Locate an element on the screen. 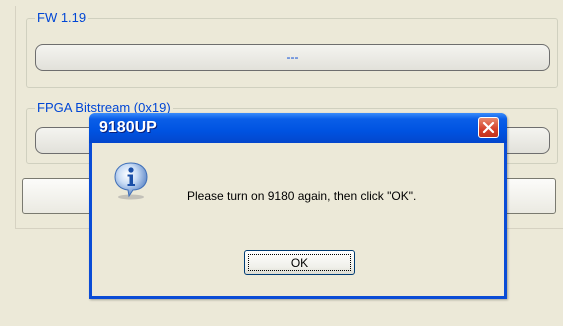 The image size is (563, 326). close-button is located at coordinates (488, 127).